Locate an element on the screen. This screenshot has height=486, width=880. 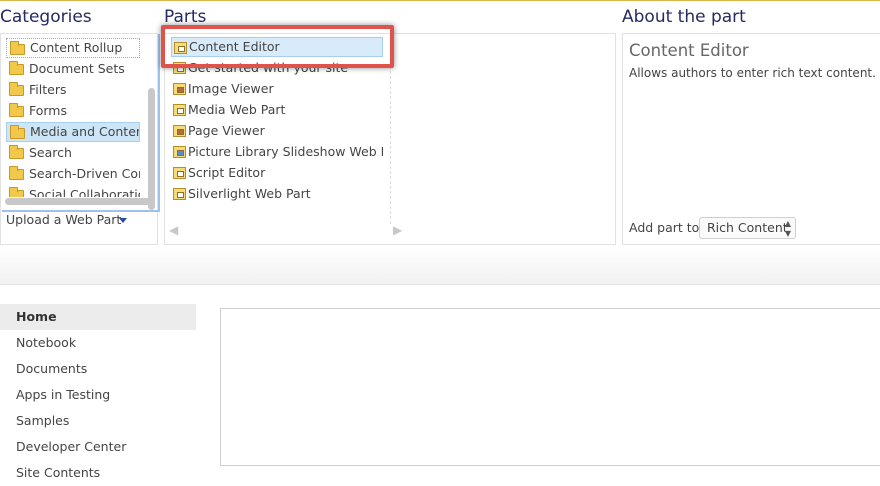
web-part-icon is located at coordinates (179, 110).